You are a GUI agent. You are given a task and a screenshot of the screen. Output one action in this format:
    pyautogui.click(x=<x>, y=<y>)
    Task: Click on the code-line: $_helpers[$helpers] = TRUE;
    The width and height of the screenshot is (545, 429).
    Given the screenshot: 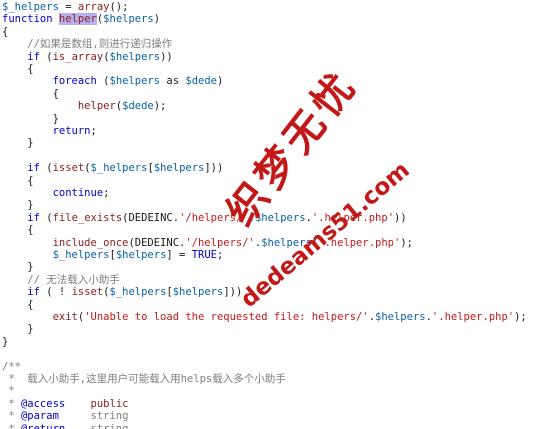 What is the action you would take?
    pyautogui.click(x=113, y=255)
    